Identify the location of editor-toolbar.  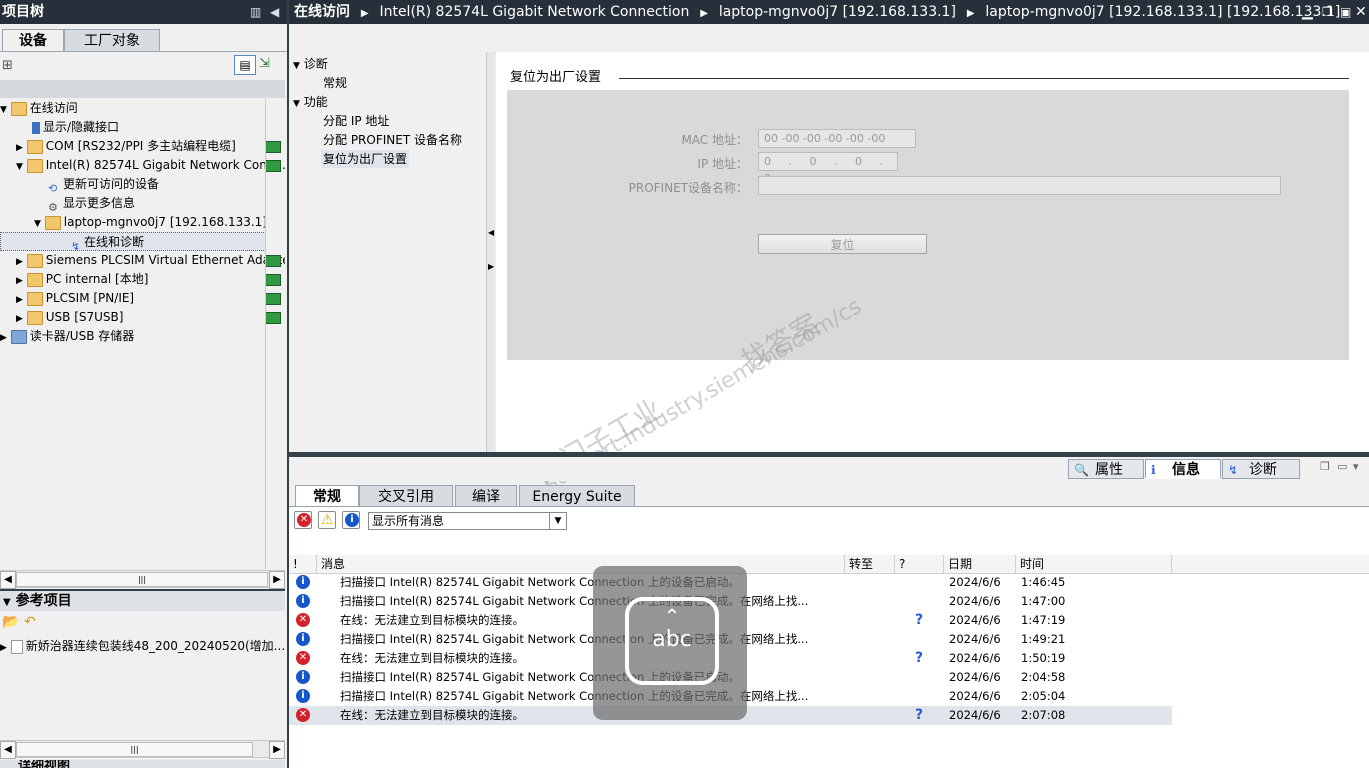
(829, 38).